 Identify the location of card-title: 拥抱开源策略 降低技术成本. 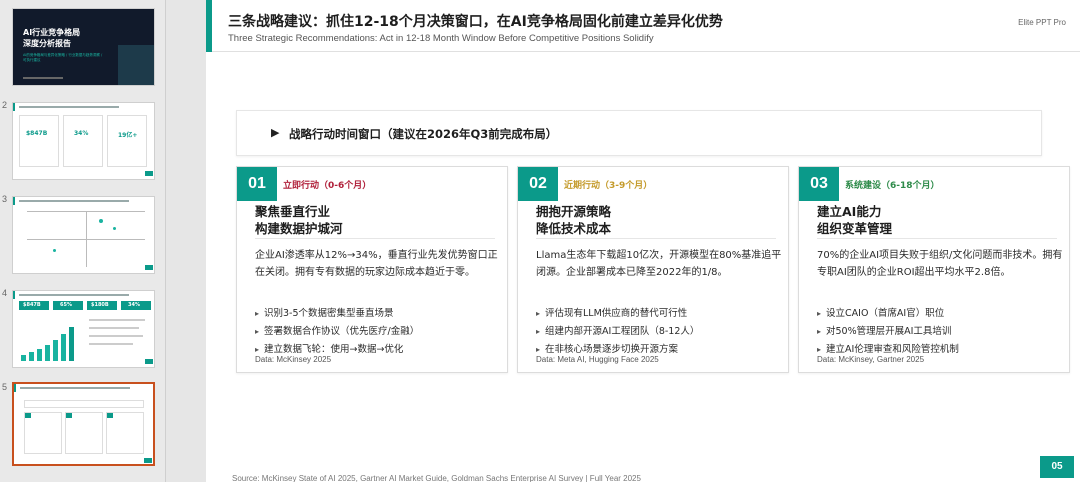
(573, 220).